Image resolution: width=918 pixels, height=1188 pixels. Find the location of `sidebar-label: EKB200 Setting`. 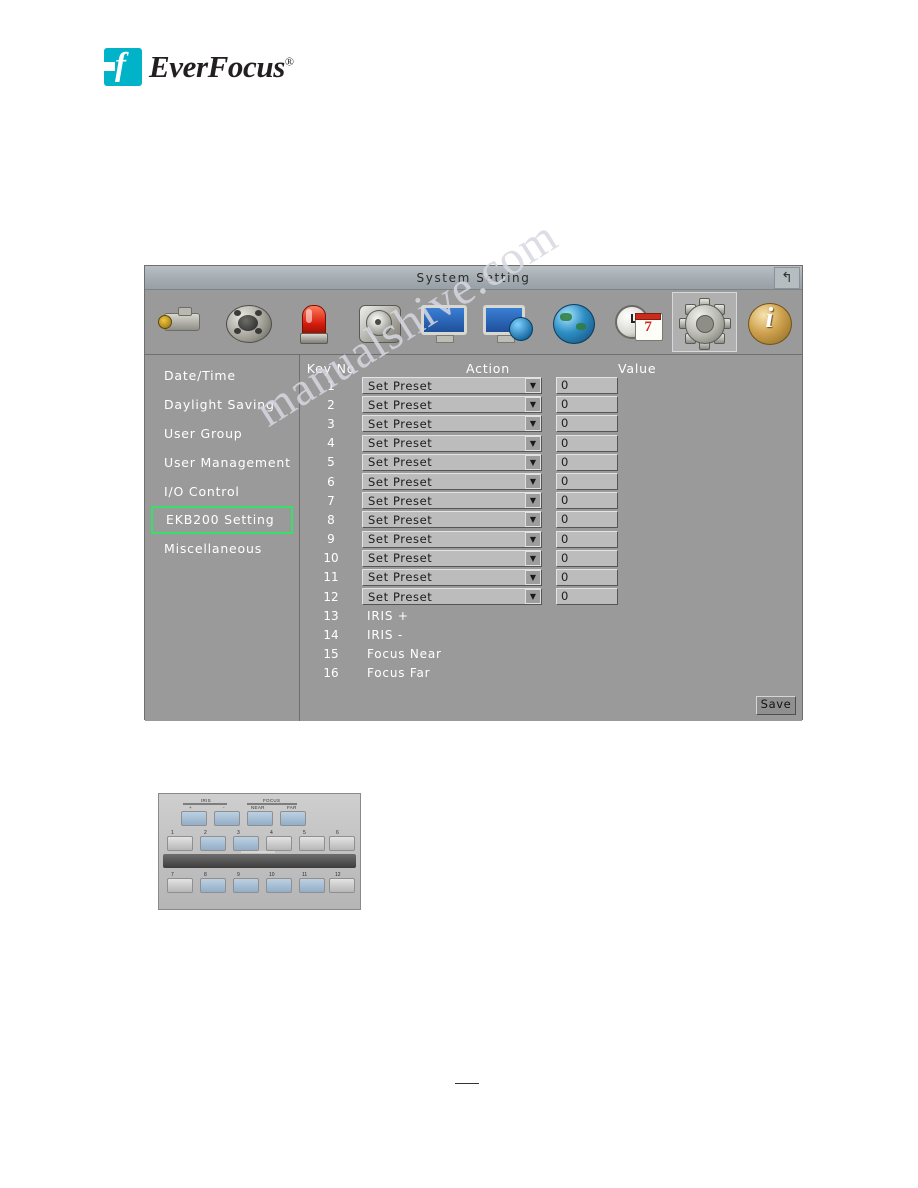

sidebar-label: EKB200 Setting is located at coordinates (220, 519).